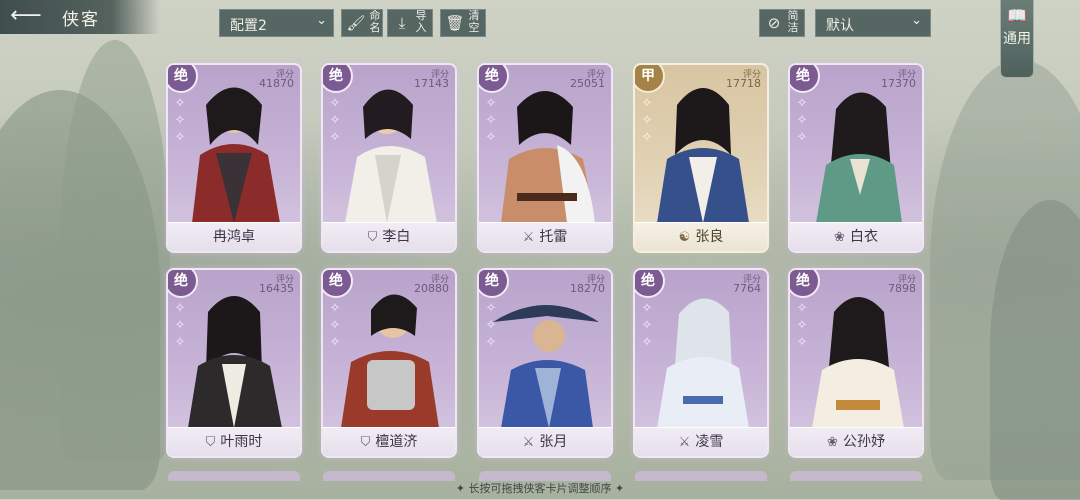 The width and height of the screenshot is (1080, 500). Describe the element at coordinates (276, 288) in the screenshot. I see `score-value: 16435` at that location.